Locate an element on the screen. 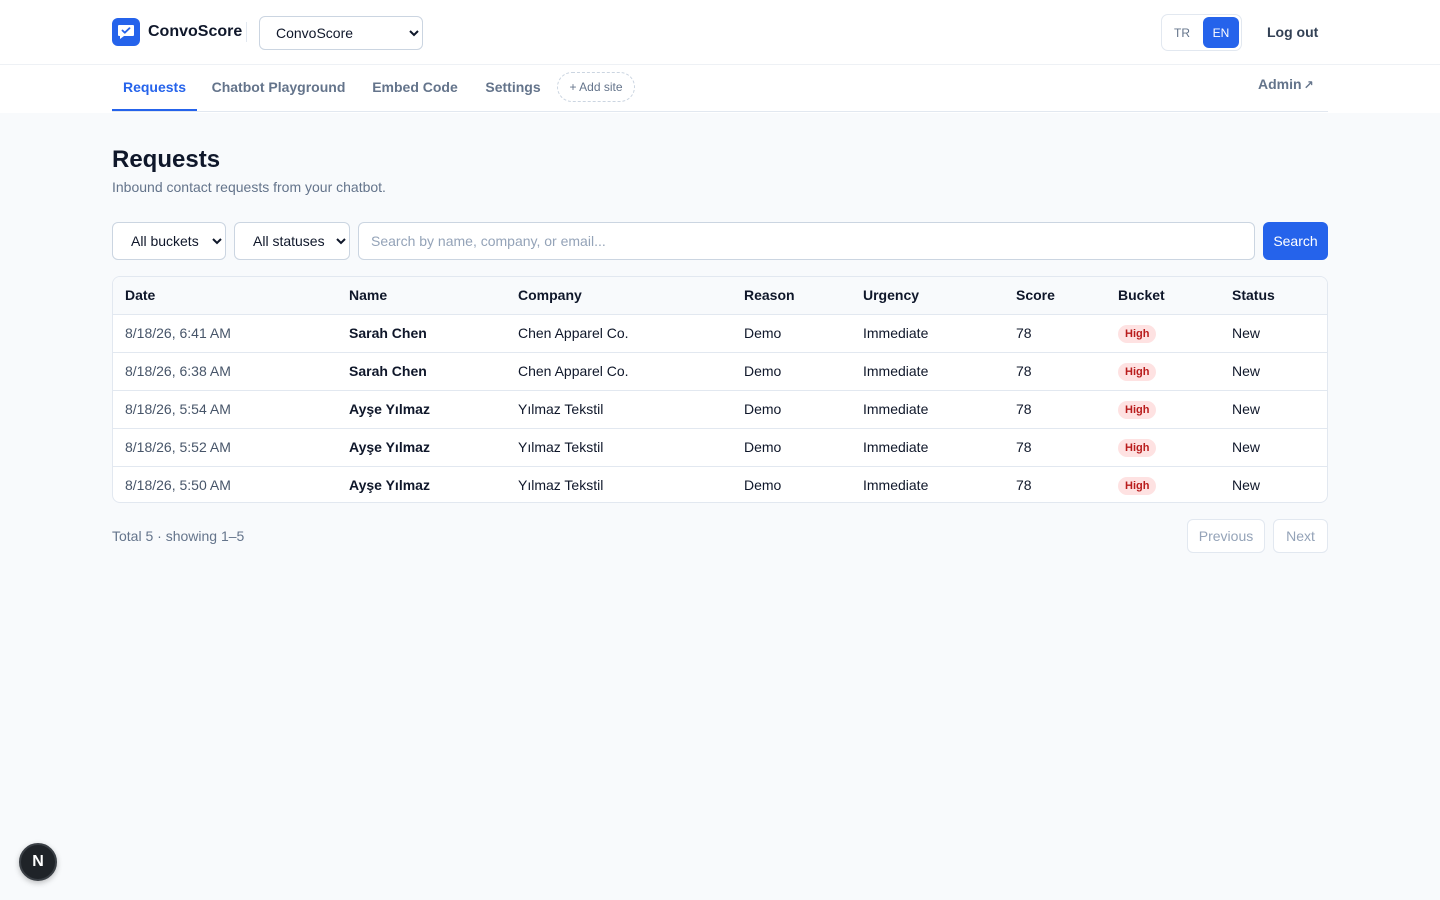  language-toggle: TR EN is located at coordinates (1201, 32).